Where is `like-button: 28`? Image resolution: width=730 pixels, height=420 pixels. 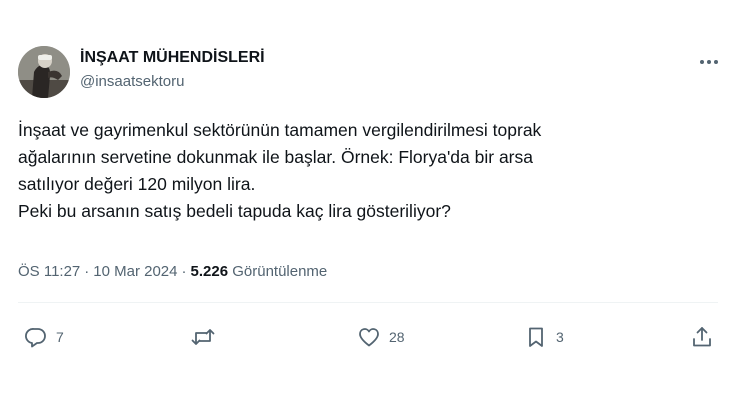 like-button: 28 is located at coordinates (381, 337).